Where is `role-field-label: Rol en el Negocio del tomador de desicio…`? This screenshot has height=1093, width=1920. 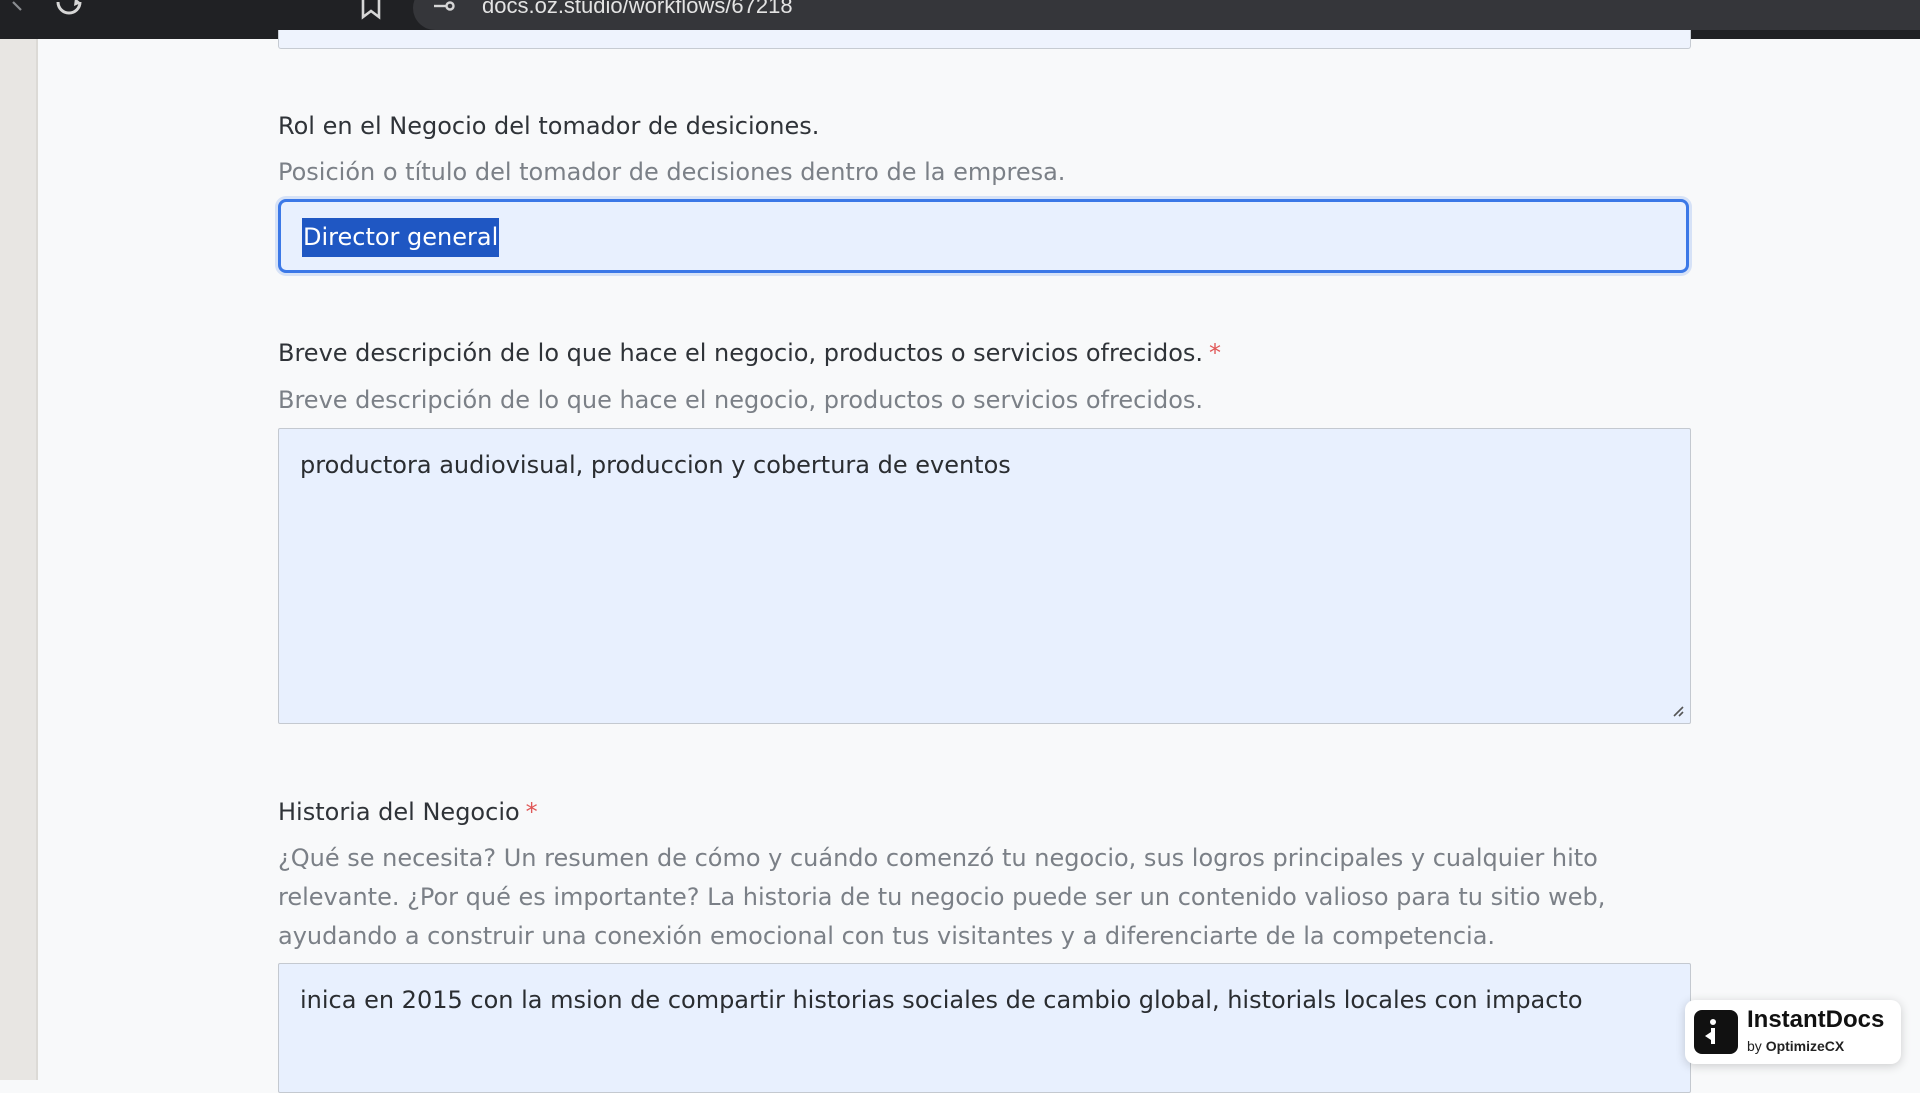 role-field-label: Rol en el Negocio del tomador de desicio… is located at coordinates (548, 126).